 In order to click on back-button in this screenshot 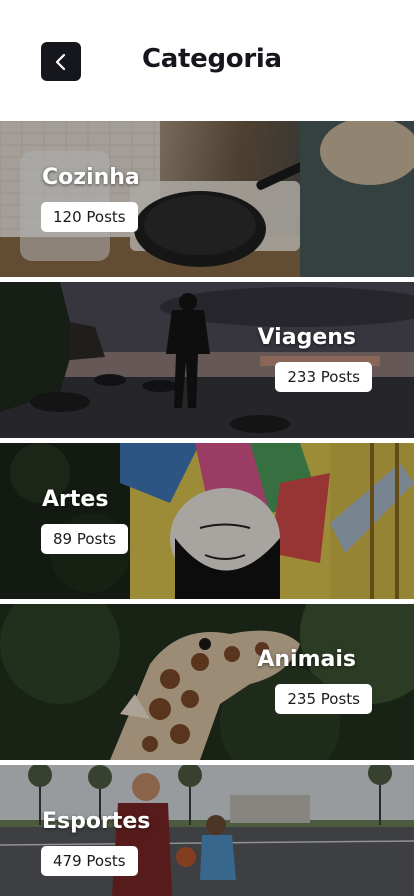, I will do `click(61, 61)`.